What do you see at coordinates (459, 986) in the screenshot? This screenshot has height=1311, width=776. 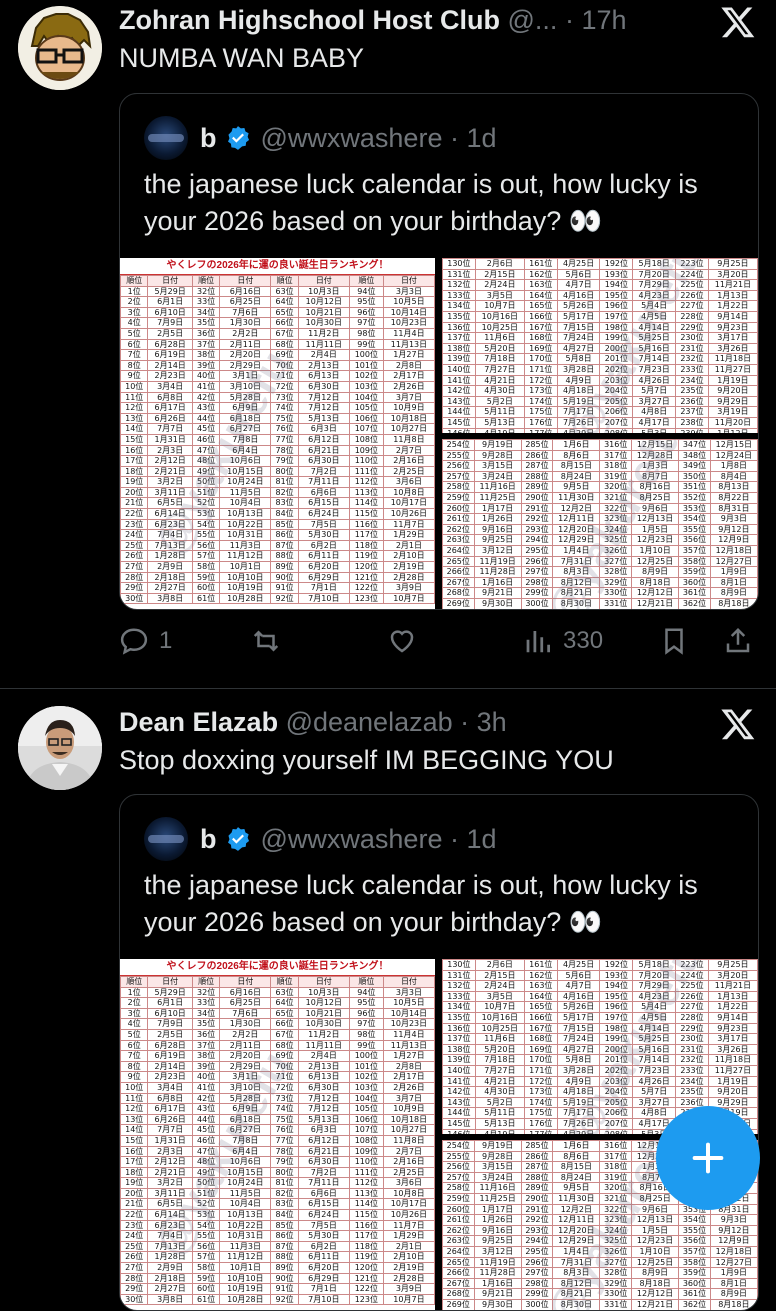 I see `calendar-cell: 132位` at bounding box center [459, 986].